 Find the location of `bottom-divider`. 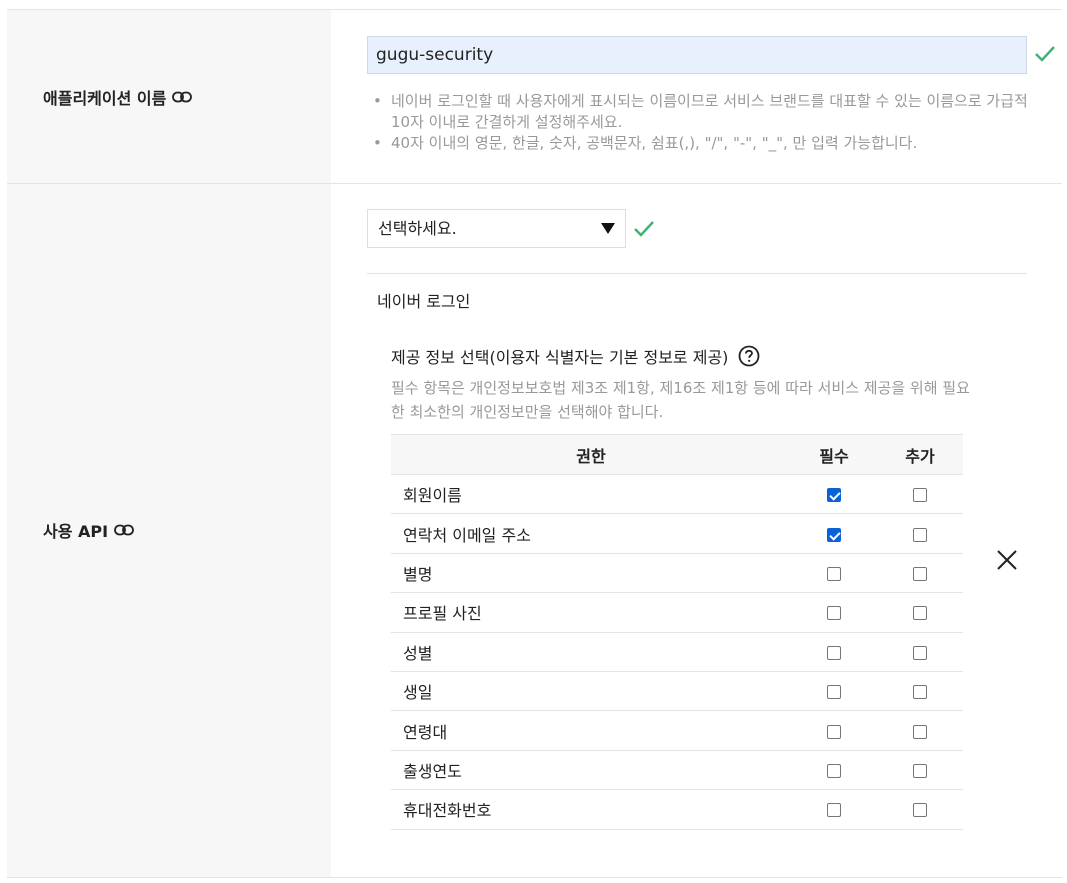

bottom-divider is located at coordinates (534, 877).